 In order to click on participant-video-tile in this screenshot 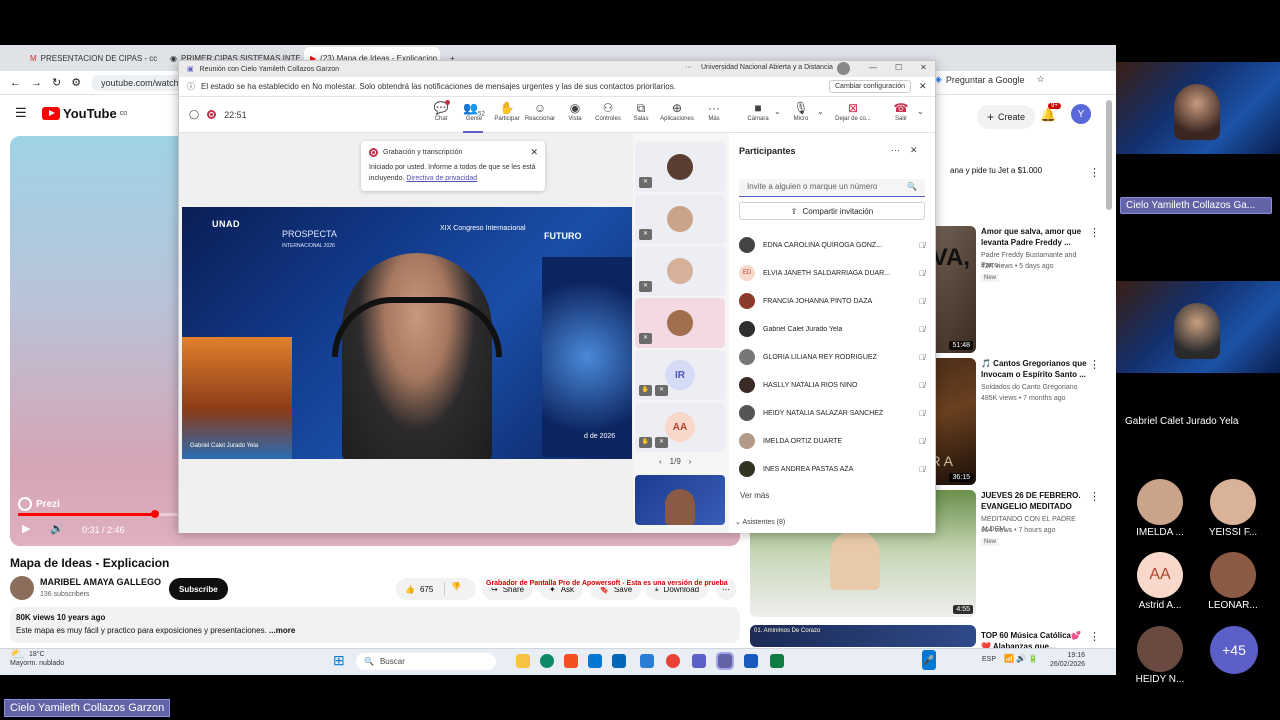, I will do `click(1198, 327)`.